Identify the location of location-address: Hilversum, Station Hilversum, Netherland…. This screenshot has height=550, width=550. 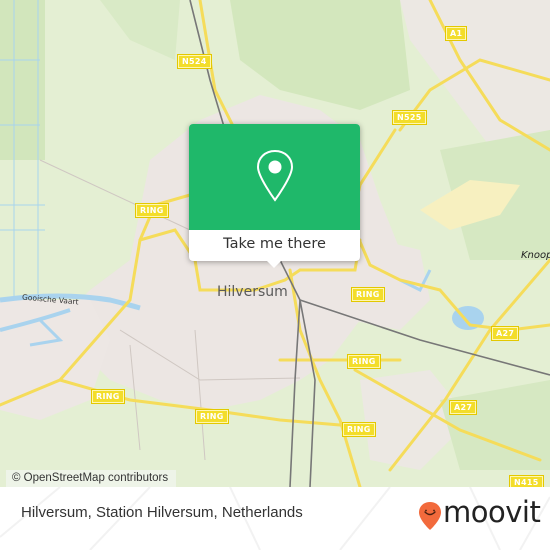
(162, 512).